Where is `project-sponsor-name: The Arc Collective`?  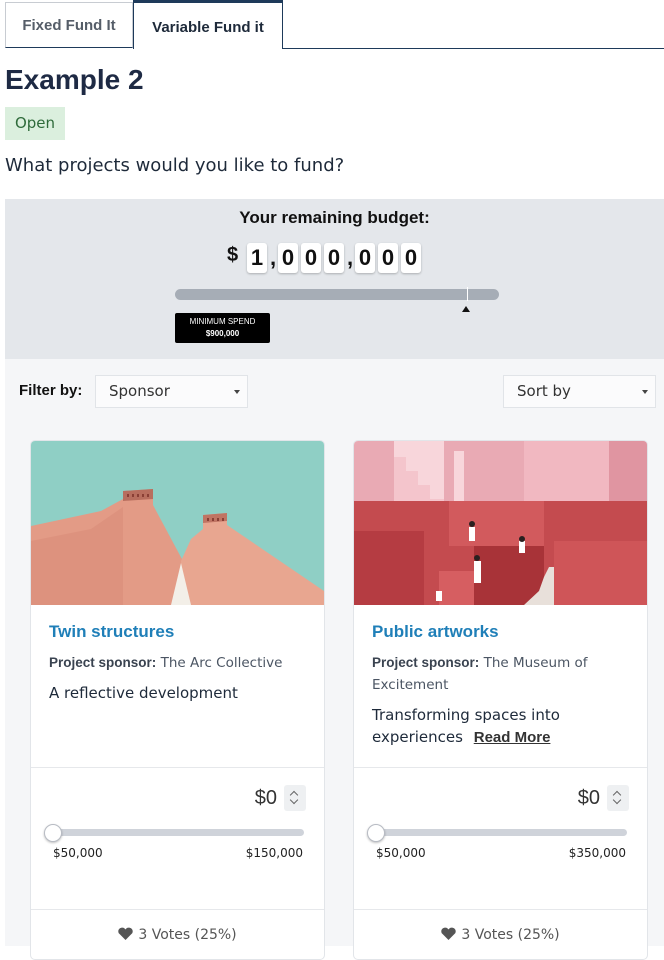
project-sponsor-name: The Arc Collective is located at coordinates (221, 663).